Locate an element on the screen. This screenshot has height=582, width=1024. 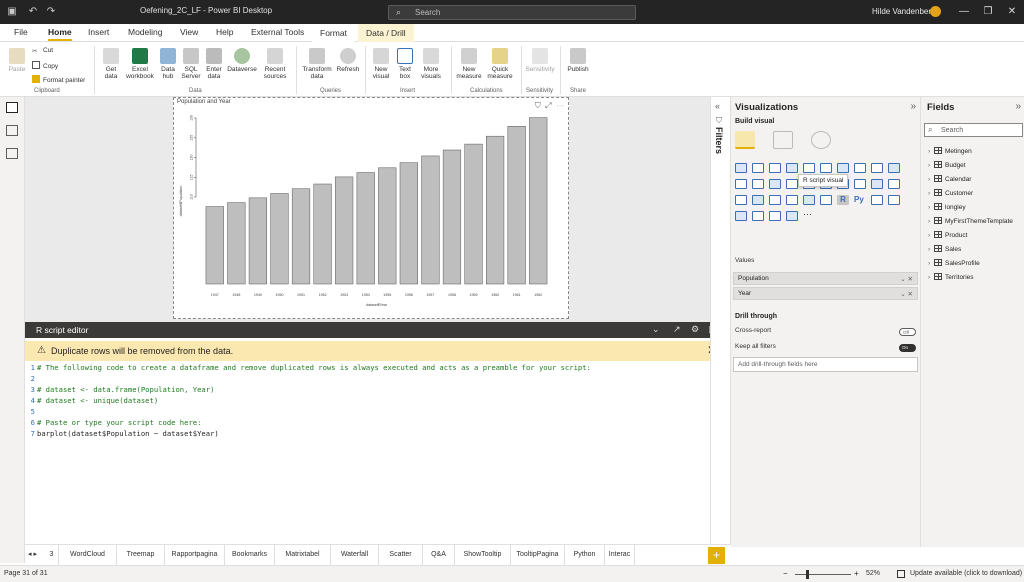
transform-data-button: Transform data is located at coordinates (317, 64).